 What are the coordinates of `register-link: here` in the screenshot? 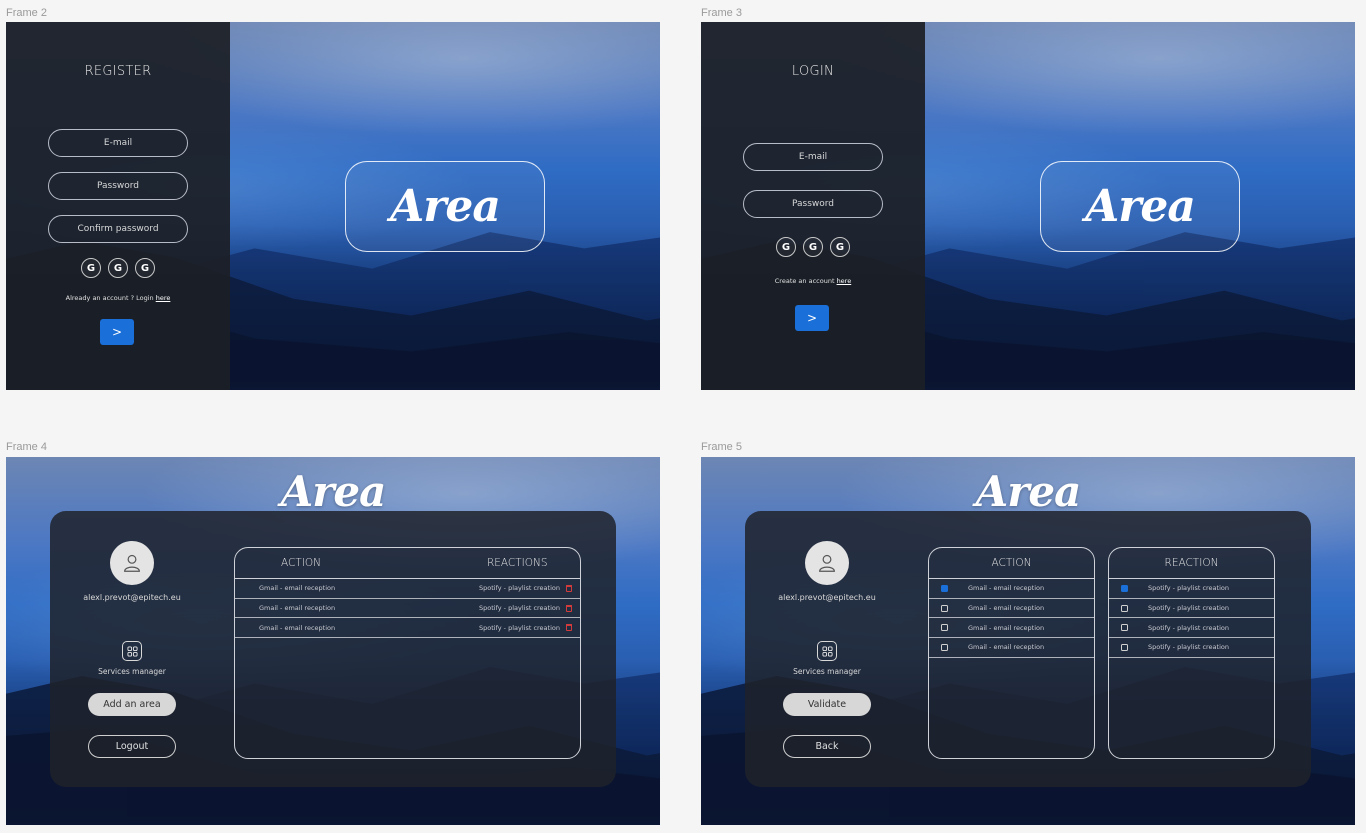 It's located at (844, 281).